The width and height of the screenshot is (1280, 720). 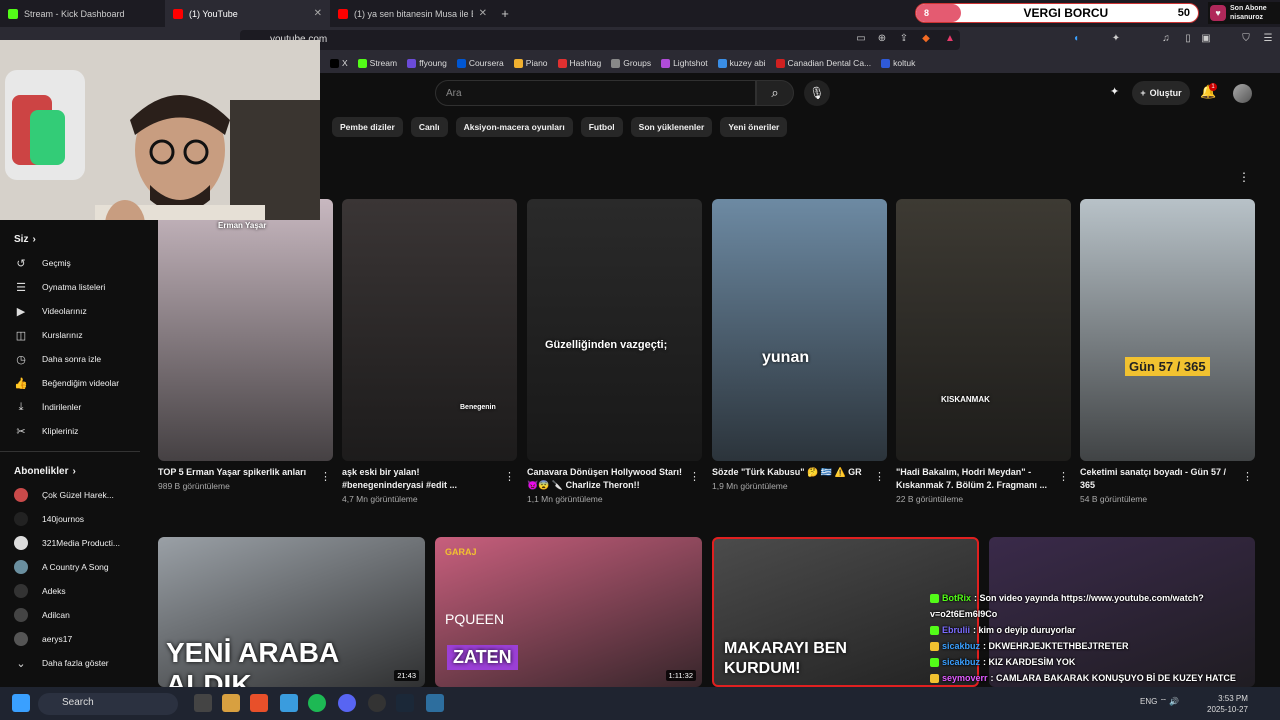 I want to click on chat-username: Ebrulii, so click(x=956, y=630).